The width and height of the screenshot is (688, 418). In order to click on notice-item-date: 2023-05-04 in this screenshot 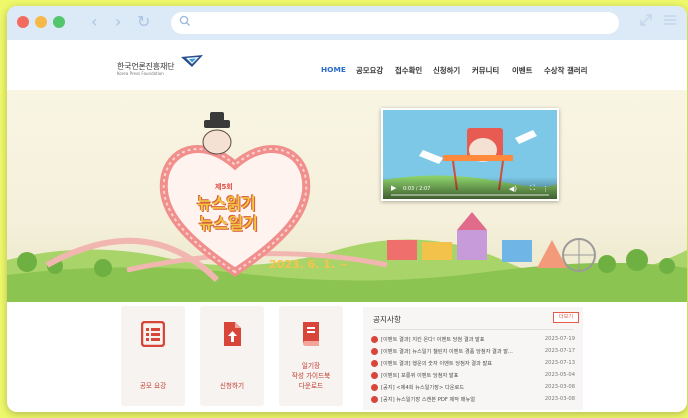, I will do `click(559, 375)`.